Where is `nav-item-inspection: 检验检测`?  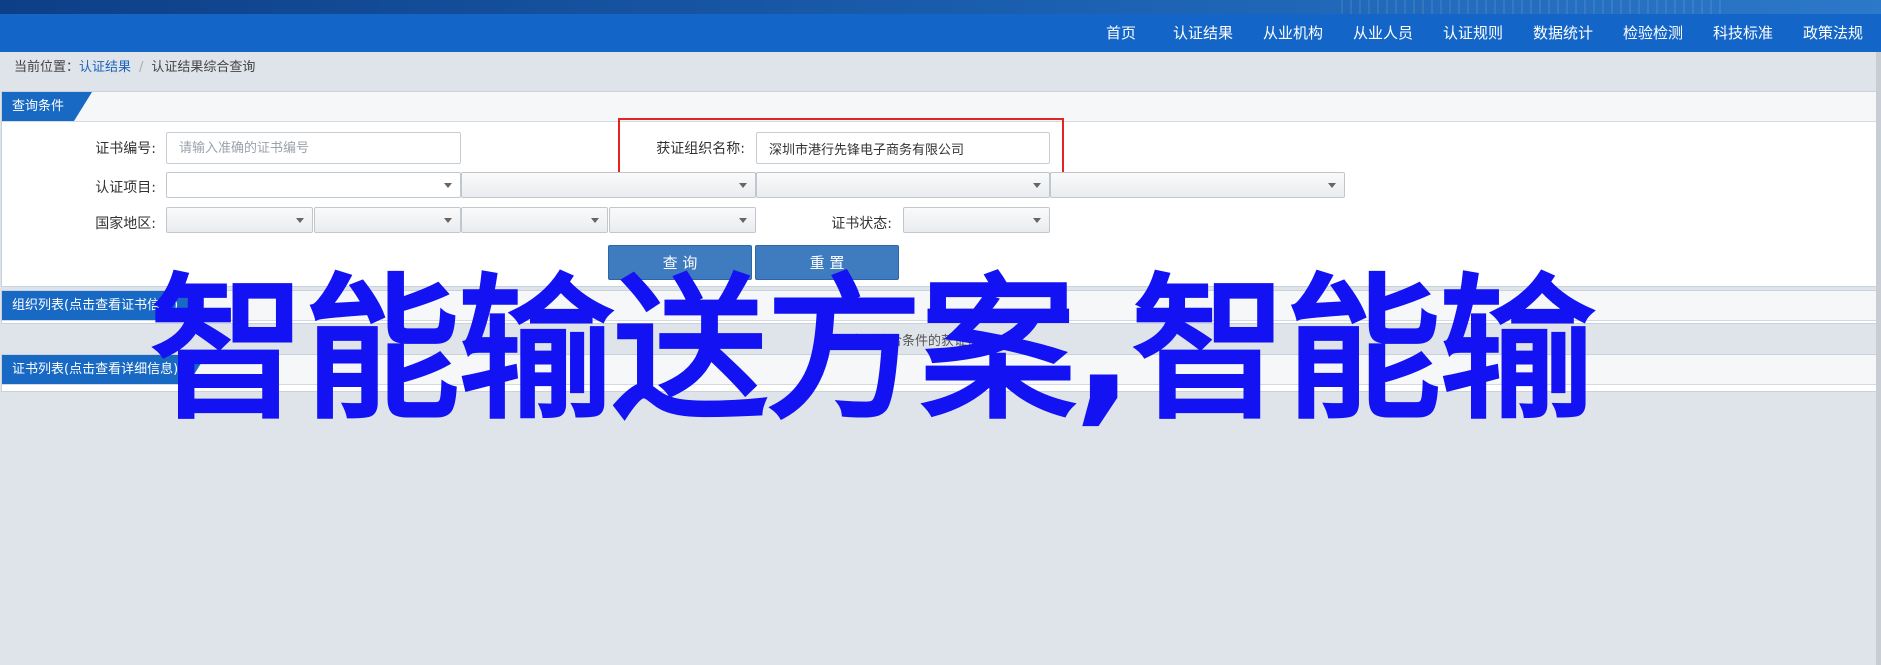
nav-item-inspection: 检验检测 is located at coordinates (1653, 33).